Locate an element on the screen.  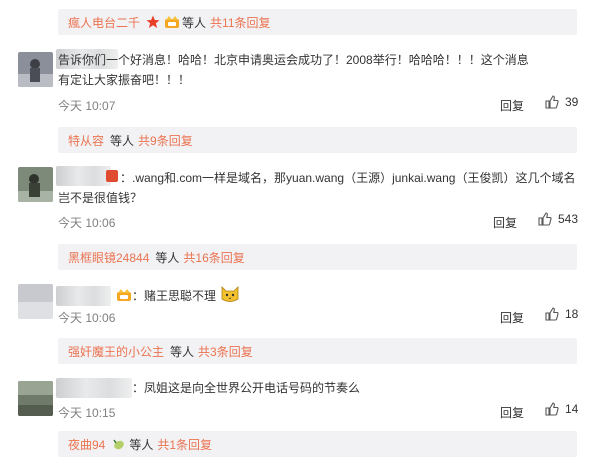
reply-count-link: 共11条回复 is located at coordinates (240, 22).